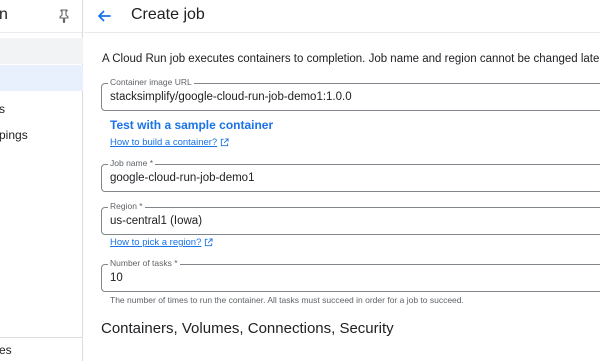 This screenshot has width=600, height=361. Describe the element at coordinates (350, 218) in the screenshot. I see `region-select: Region * us-central1 (Iowa)` at that location.